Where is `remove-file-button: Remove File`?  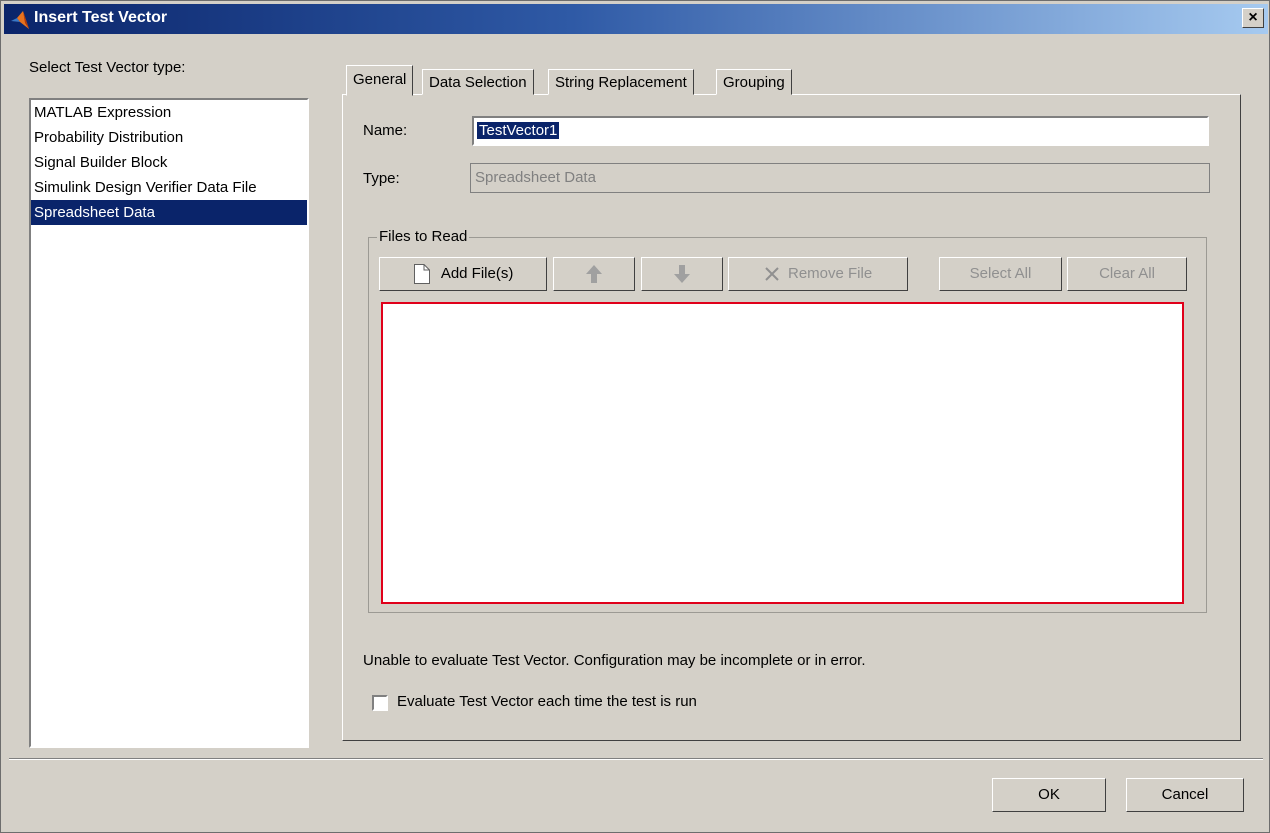
remove-file-button: Remove File is located at coordinates (818, 274).